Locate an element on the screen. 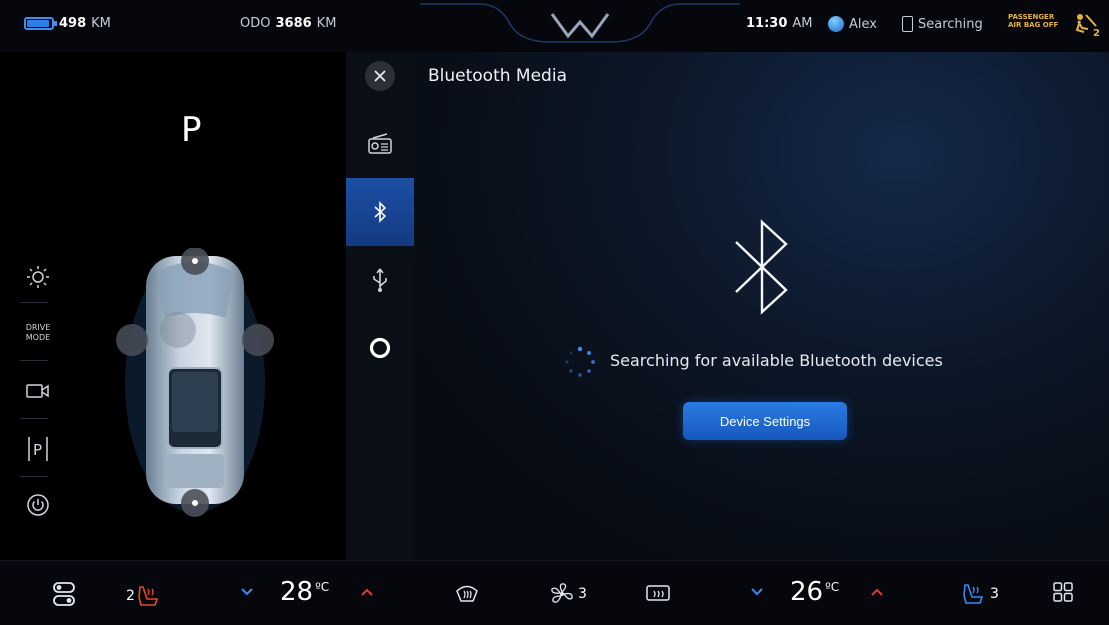 The image size is (1109, 625). page-title: Bluetooth Media is located at coordinates (497, 76).